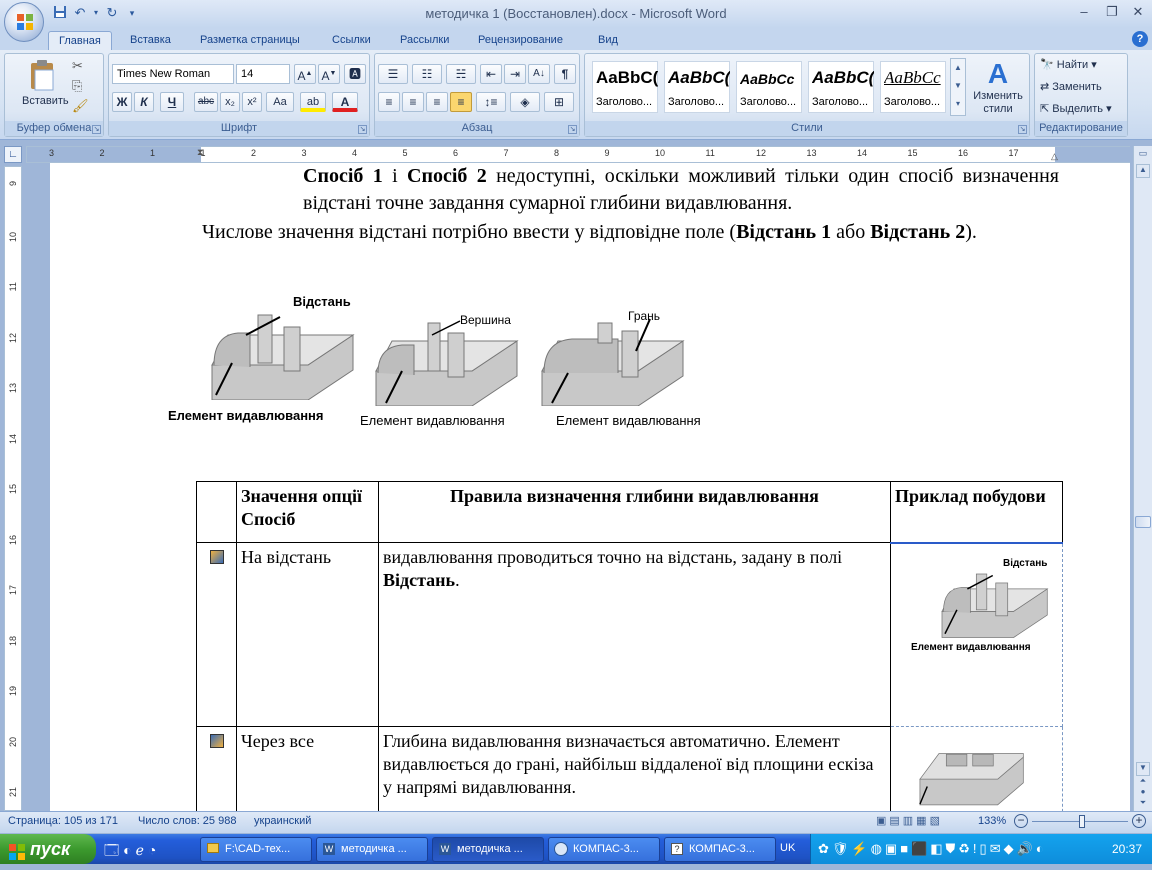  Describe the element at coordinates (427, 74) in the screenshot. I see `numbering-icon: ☷` at that location.